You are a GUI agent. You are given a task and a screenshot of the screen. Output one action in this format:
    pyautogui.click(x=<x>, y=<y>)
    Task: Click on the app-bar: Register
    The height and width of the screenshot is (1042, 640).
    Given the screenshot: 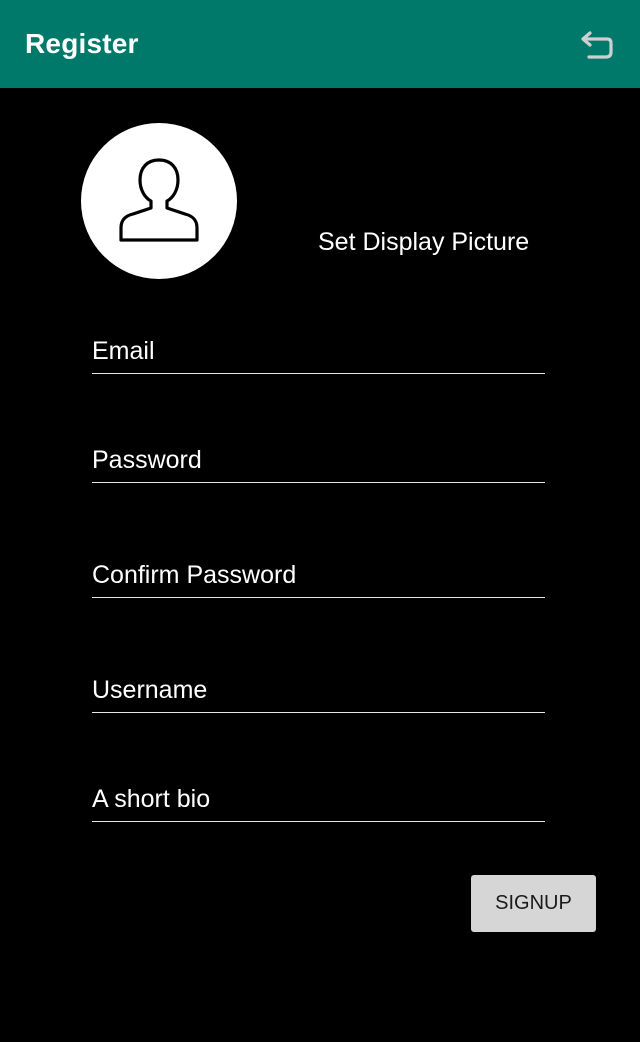 What is the action you would take?
    pyautogui.click(x=320, y=44)
    